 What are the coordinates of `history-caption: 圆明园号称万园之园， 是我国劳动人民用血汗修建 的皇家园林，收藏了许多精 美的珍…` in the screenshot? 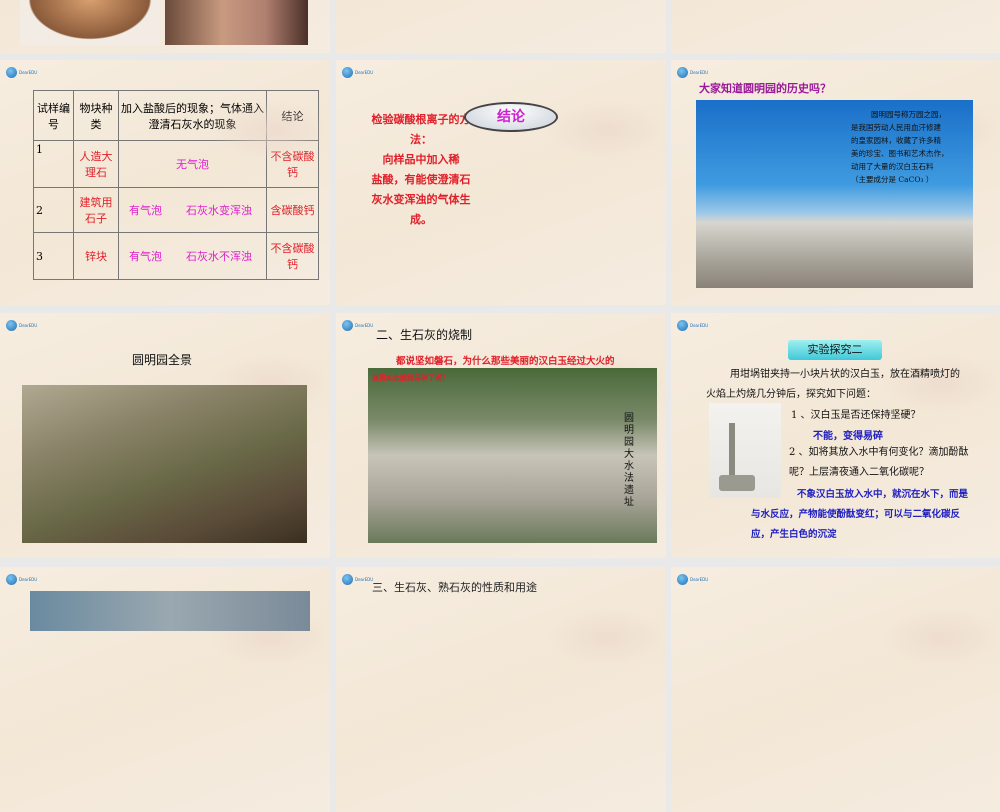 It's located at (911, 147).